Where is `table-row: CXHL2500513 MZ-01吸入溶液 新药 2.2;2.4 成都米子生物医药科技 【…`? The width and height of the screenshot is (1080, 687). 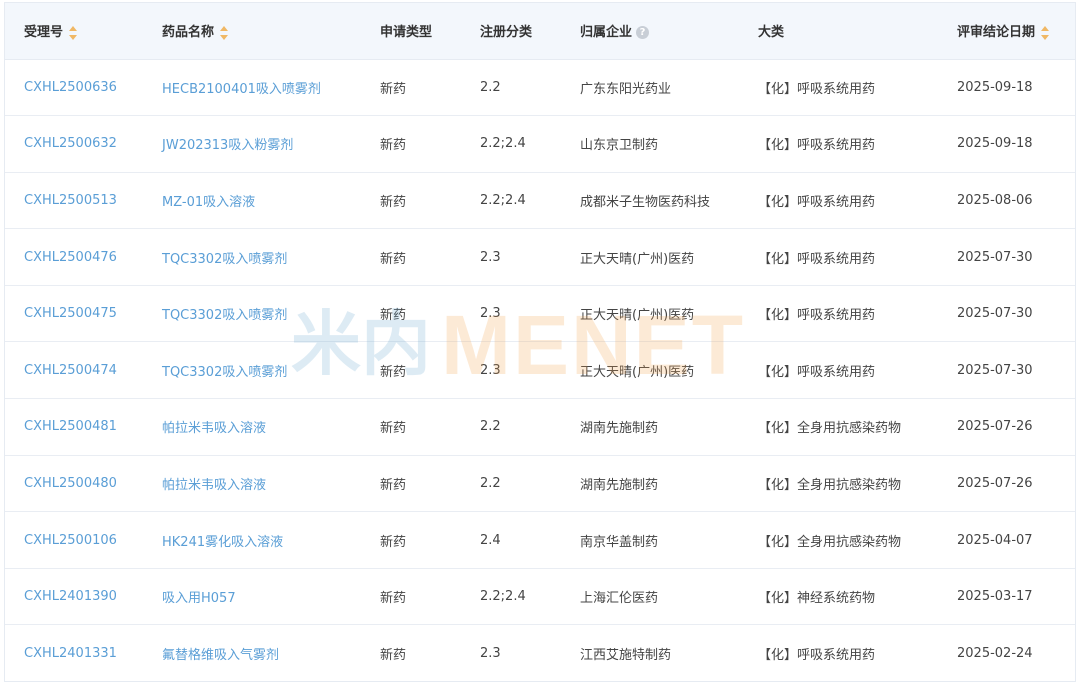
table-row: CXHL2500513 MZ-01吸入溶液 新药 2.2;2.4 成都米子生物医药科技 【… is located at coordinates (540, 201).